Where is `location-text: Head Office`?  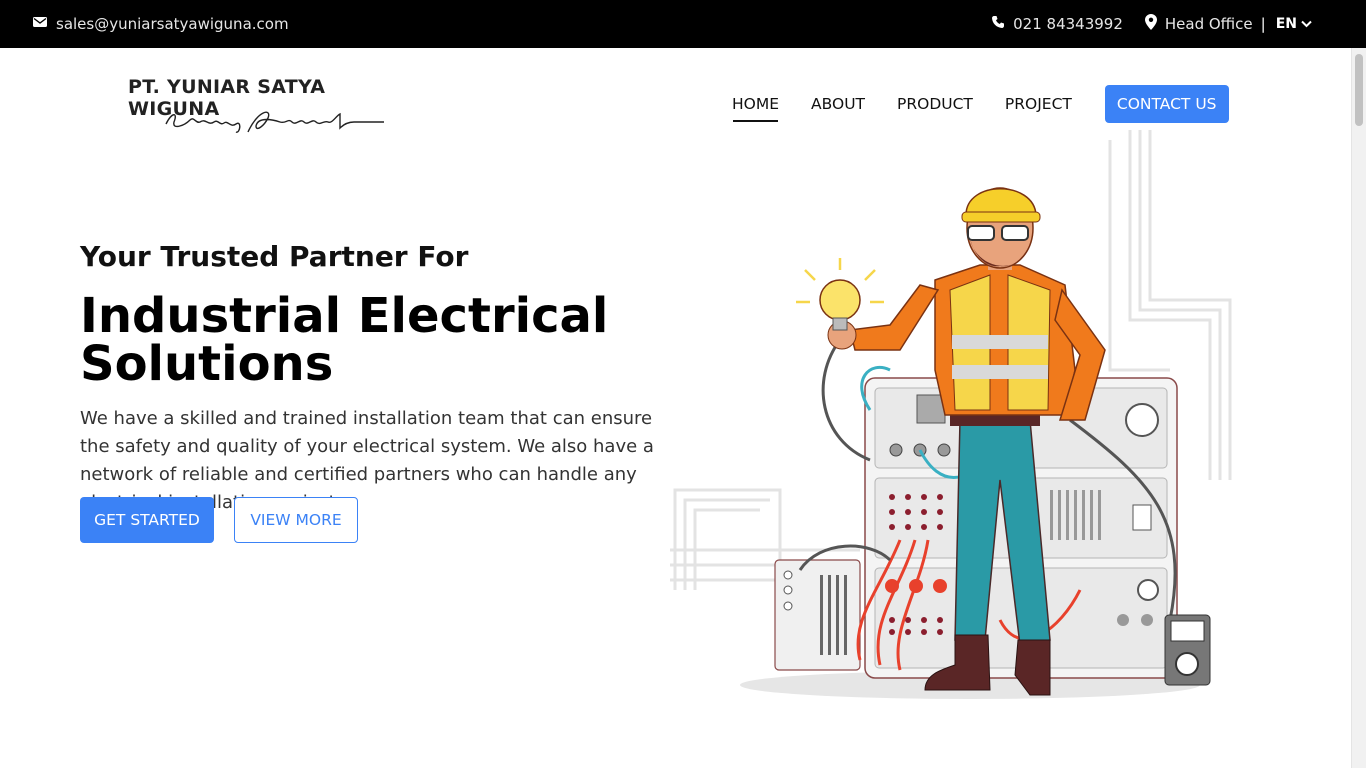
location-text: Head Office is located at coordinates (1208, 24).